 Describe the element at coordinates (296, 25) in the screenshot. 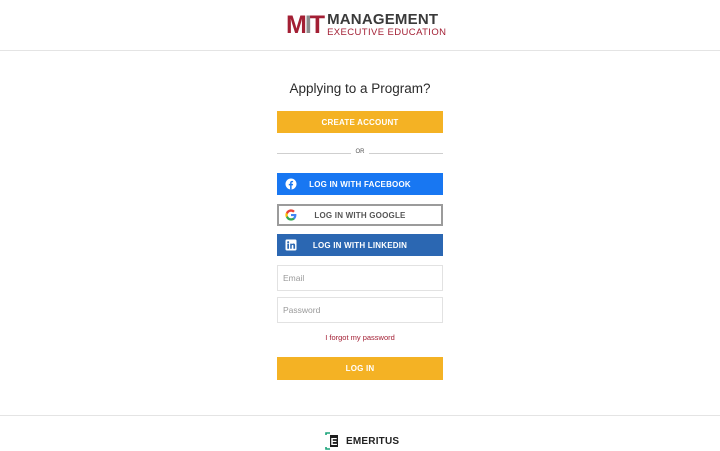

I see `logo-letter-m: M` at that location.